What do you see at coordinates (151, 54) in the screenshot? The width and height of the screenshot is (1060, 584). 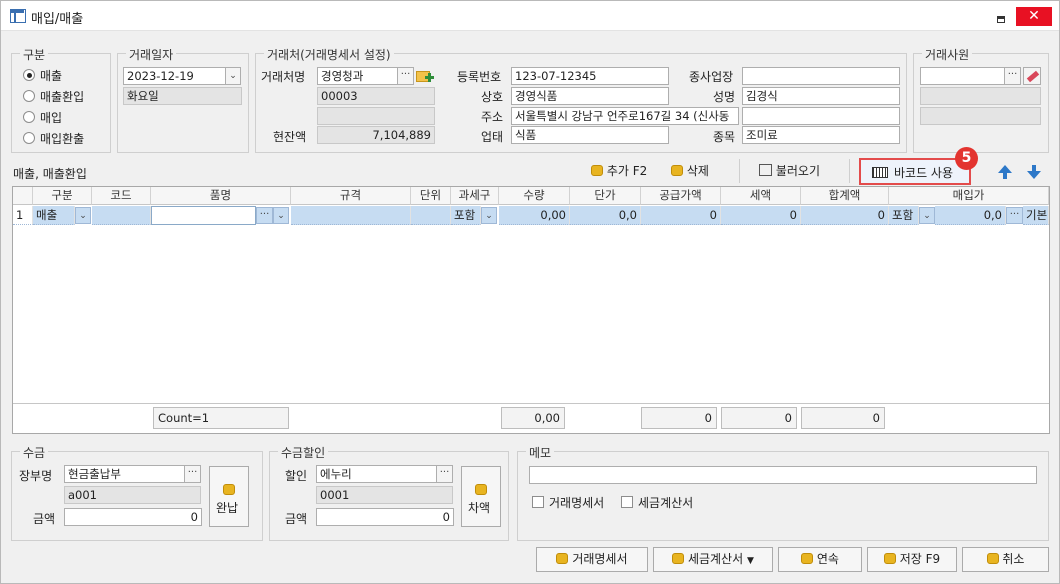 I see `date-group-title: 거래일자` at bounding box center [151, 54].